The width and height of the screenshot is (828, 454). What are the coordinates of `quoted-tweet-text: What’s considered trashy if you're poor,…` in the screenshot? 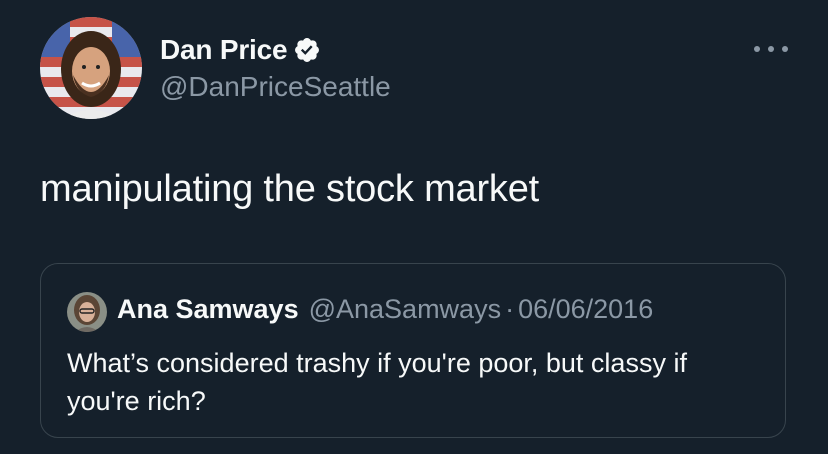 It's located at (377, 382).